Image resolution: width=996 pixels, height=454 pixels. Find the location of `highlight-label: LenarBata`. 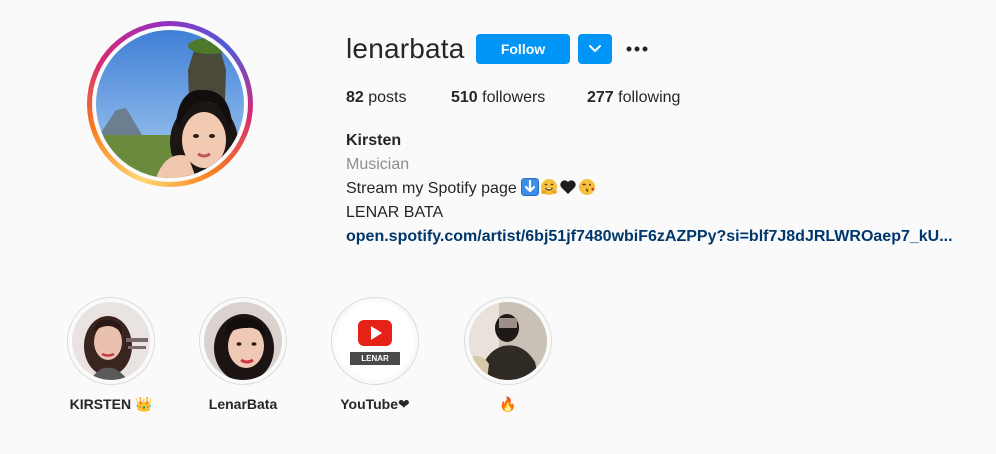

highlight-label: LenarBata is located at coordinates (243, 404).